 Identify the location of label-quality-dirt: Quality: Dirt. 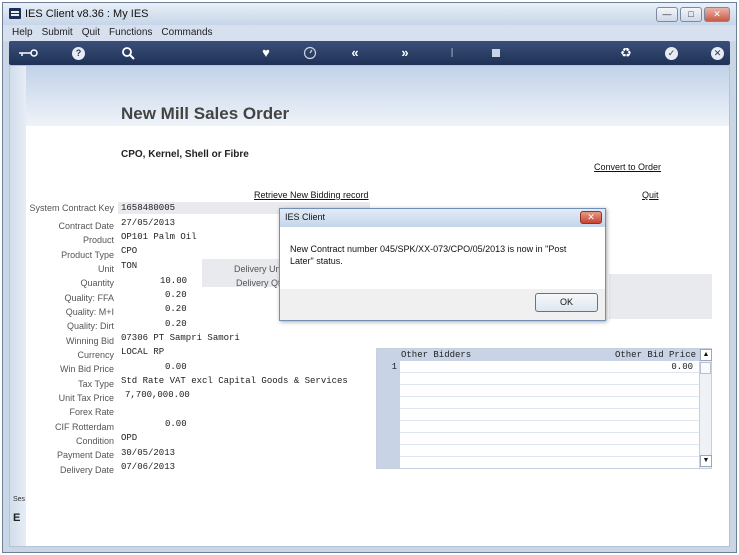
(90, 326).